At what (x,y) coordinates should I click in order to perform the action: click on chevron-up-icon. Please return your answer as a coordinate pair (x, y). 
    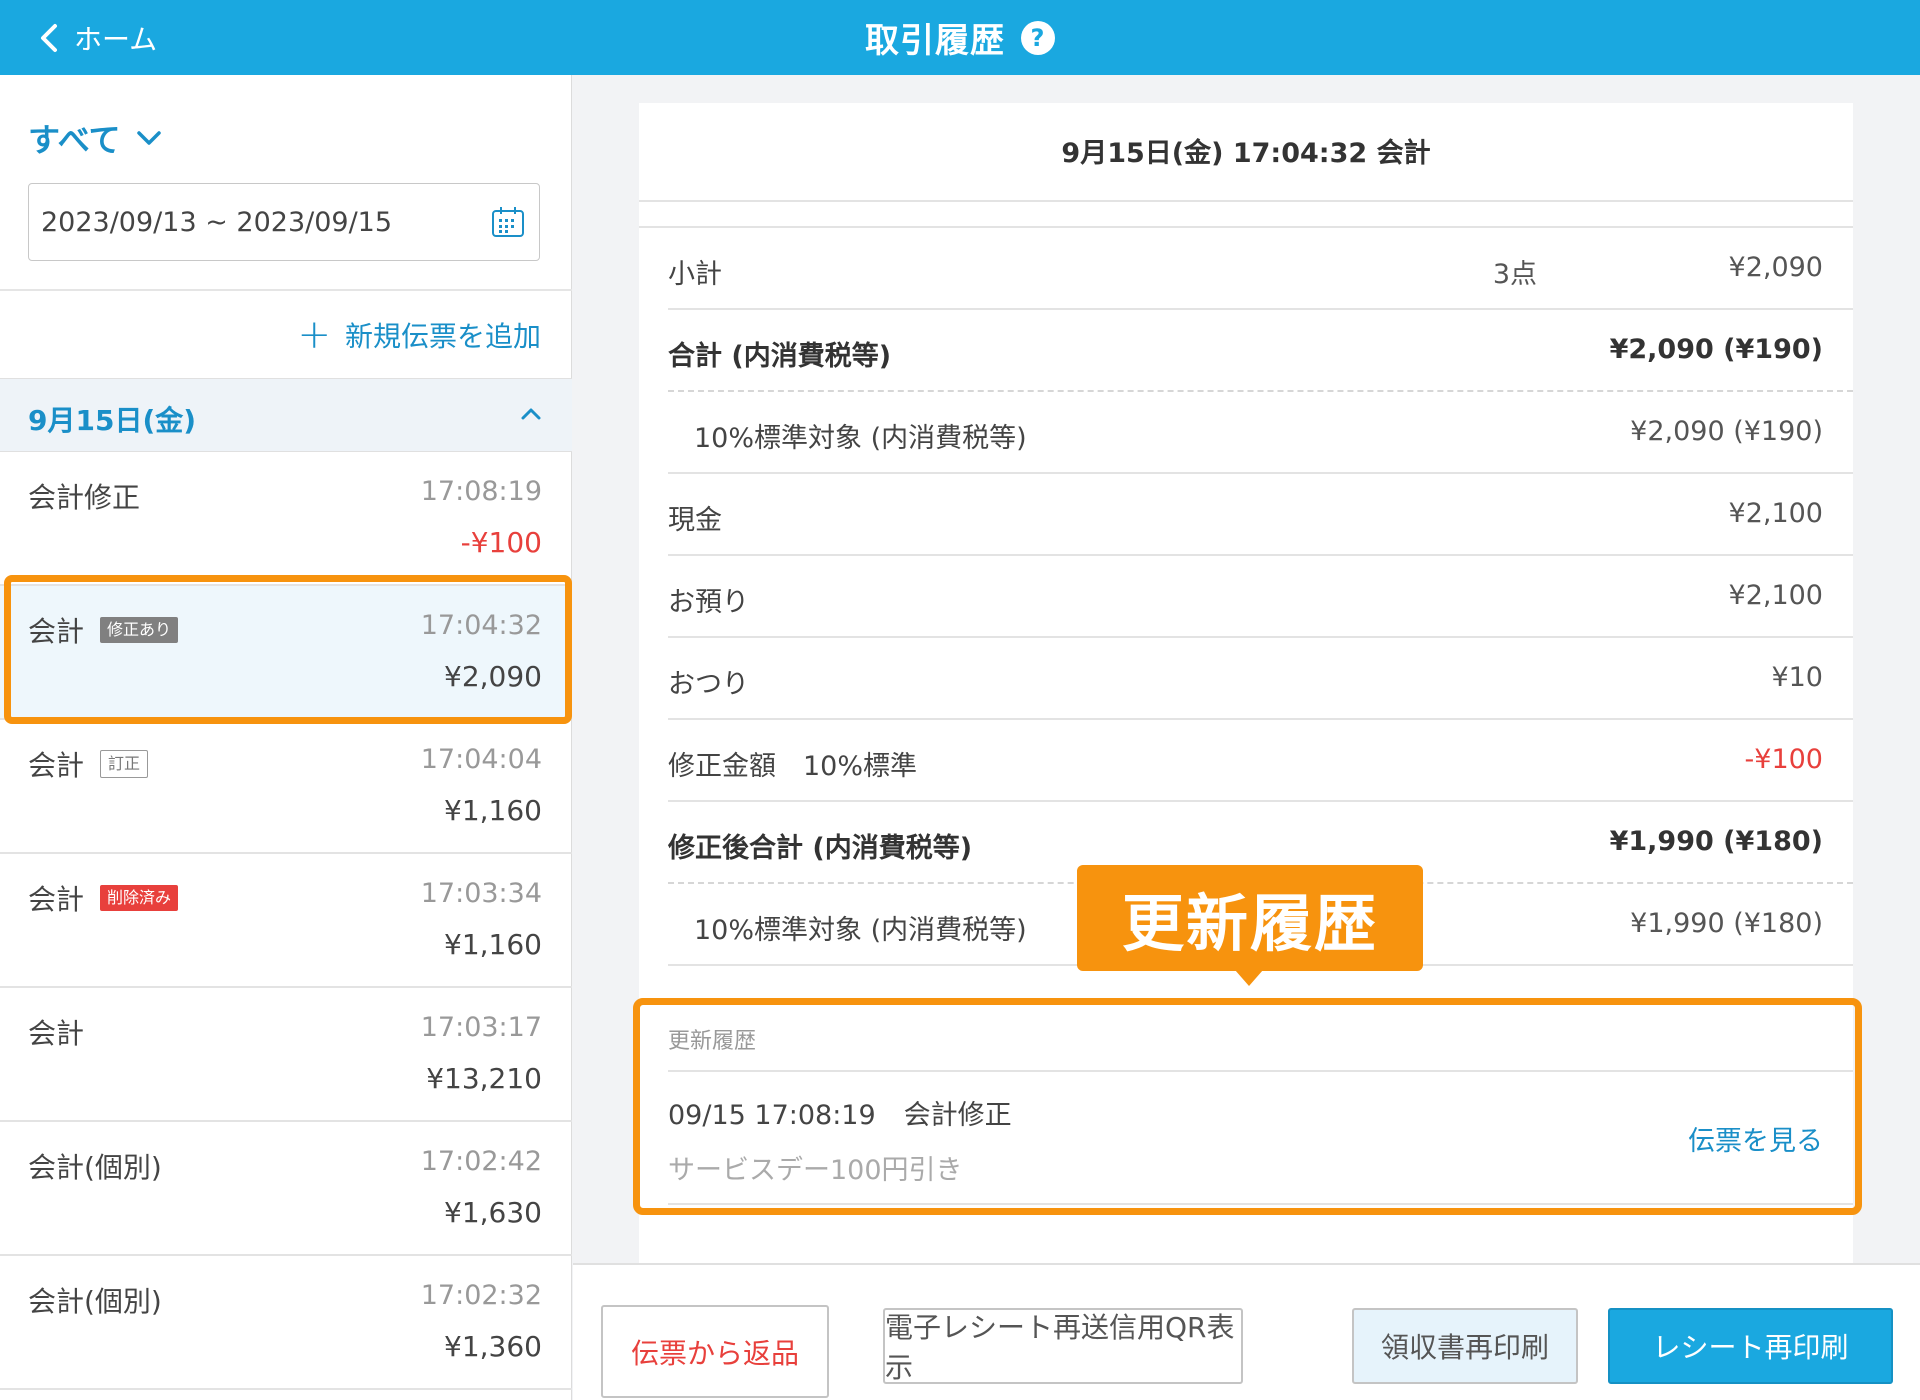
    Looking at the image, I should click on (531, 414).